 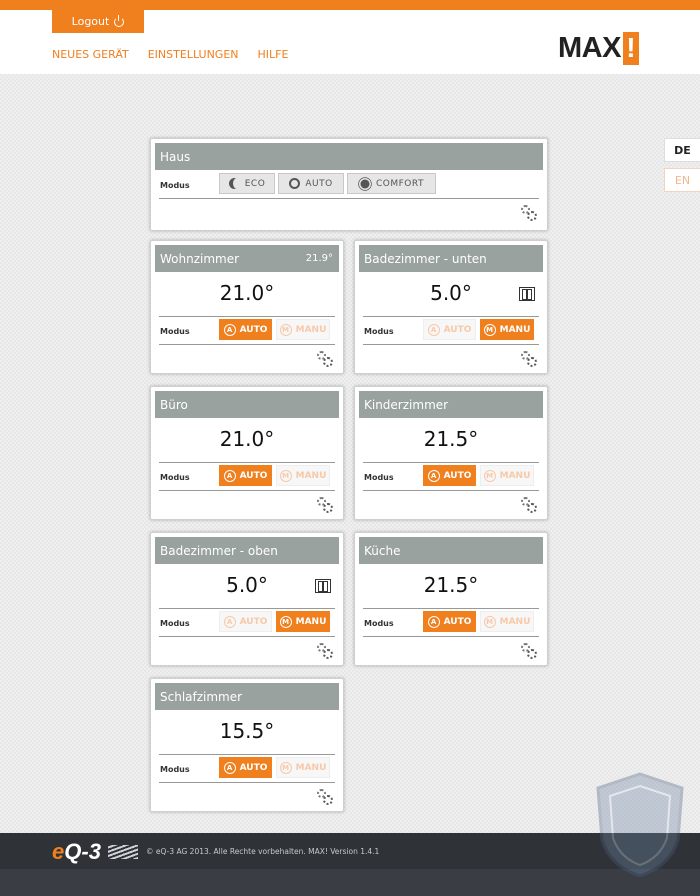 What do you see at coordinates (451, 453) in the screenshot?
I see `room-card: Kinderzimmer 21.5° Modus A AUTO M MANU` at bounding box center [451, 453].